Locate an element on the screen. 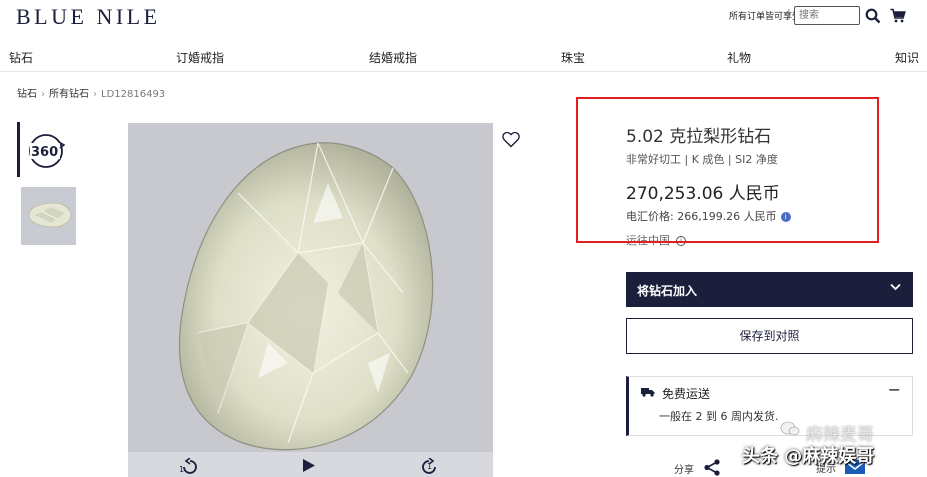  heart-icon is located at coordinates (511, 139).